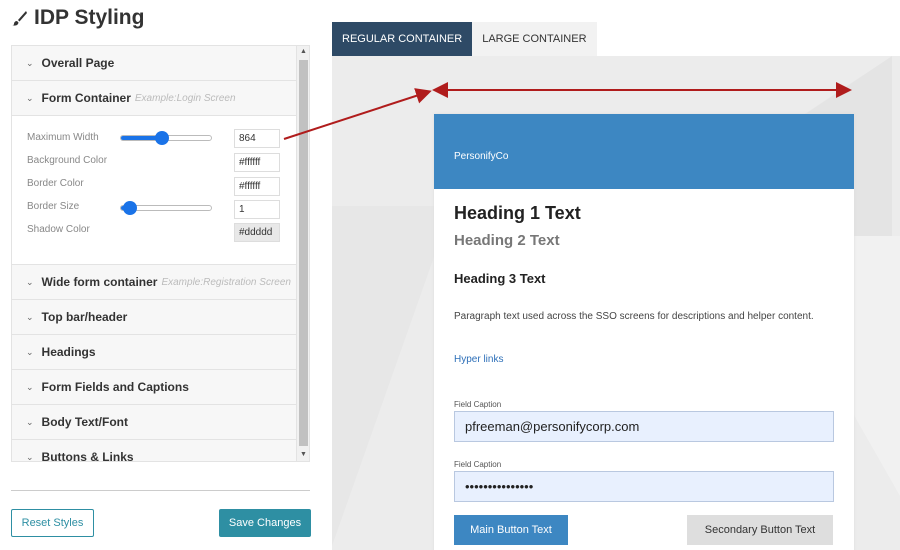 The height and width of the screenshot is (550, 900). What do you see at coordinates (303, 52) in the screenshot?
I see `scroll-up-icon: ▲` at bounding box center [303, 52].